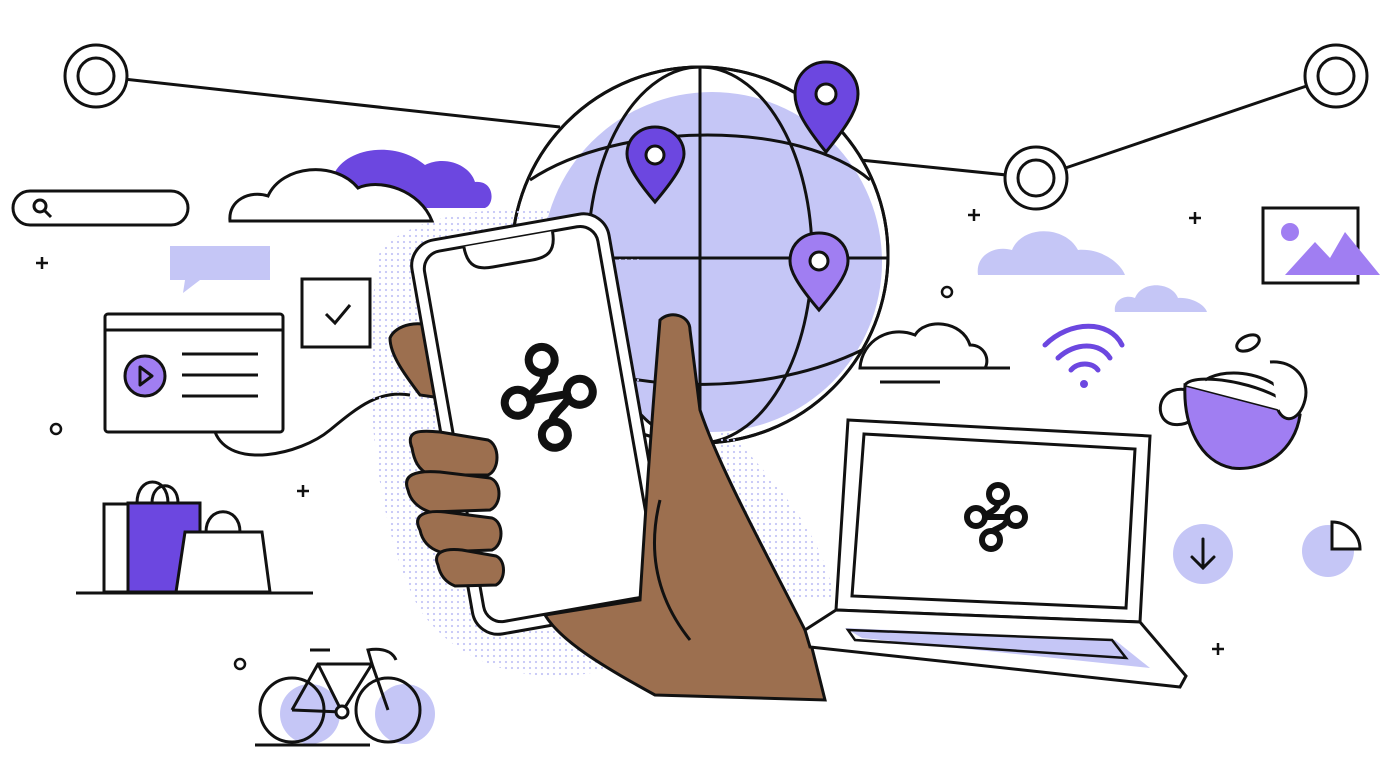 This screenshot has width=1400, height=770. I want to click on pie-chart-icon, so click(1332, 548).